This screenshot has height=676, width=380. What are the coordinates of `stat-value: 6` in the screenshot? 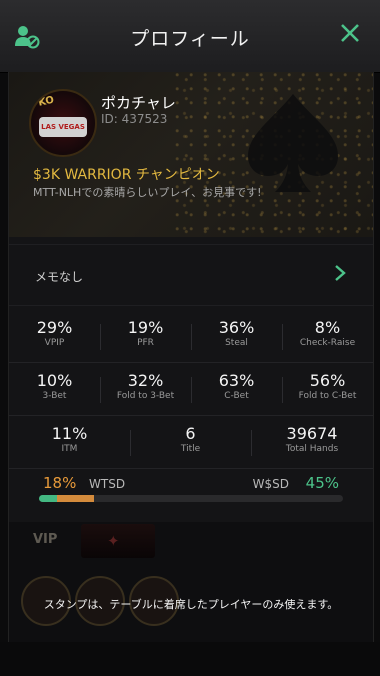 It's located at (190, 433).